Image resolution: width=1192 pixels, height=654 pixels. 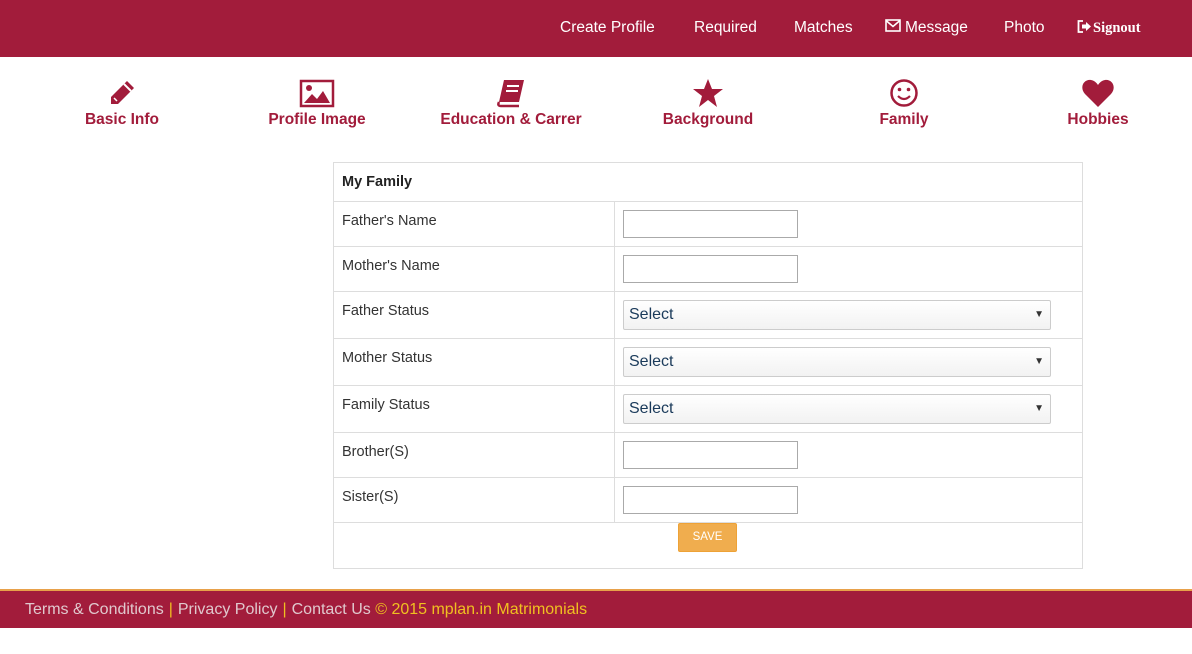 I want to click on tab-profile-image-label: Profile Image, so click(x=317, y=119).